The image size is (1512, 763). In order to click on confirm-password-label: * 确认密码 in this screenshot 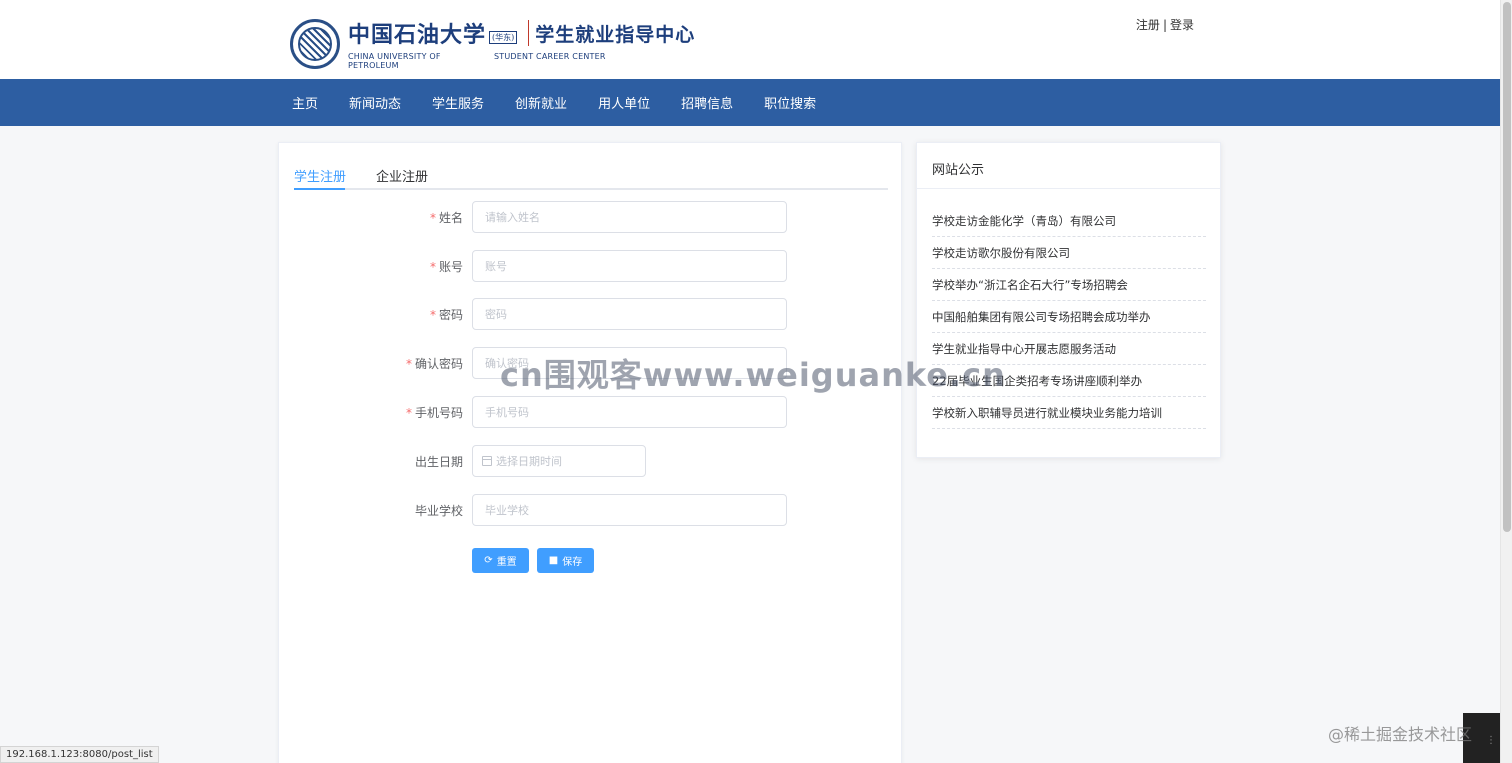, I will do `click(434, 363)`.